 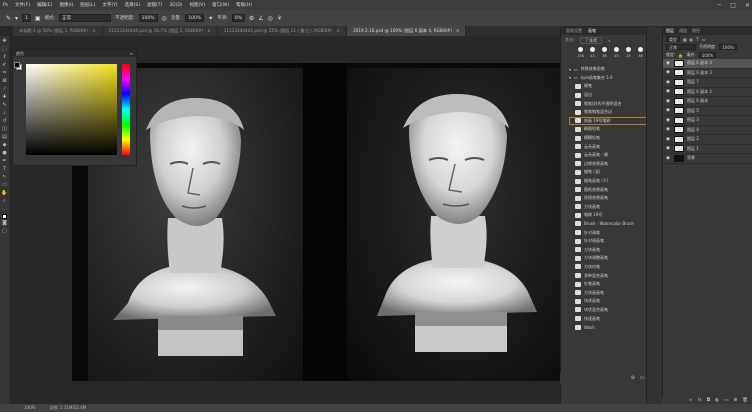 What do you see at coordinates (717, 400) in the screenshot?
I see `adjustment-icon: ◐` at bounding box center [717, 400].